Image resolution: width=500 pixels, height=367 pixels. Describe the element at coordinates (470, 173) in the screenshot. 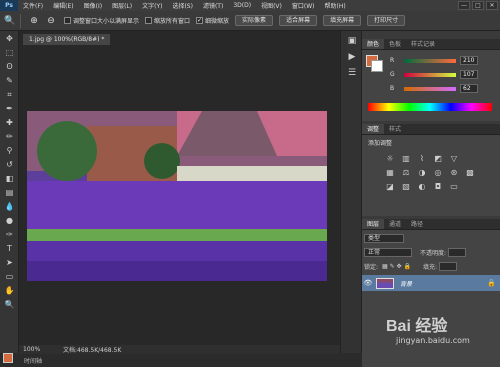

I see `color-lookup-icon: ▩` at that location.